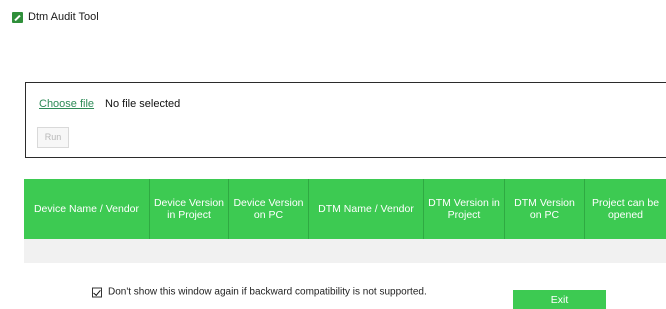  I want to click on dtm-app-icon, so click(17, 17).